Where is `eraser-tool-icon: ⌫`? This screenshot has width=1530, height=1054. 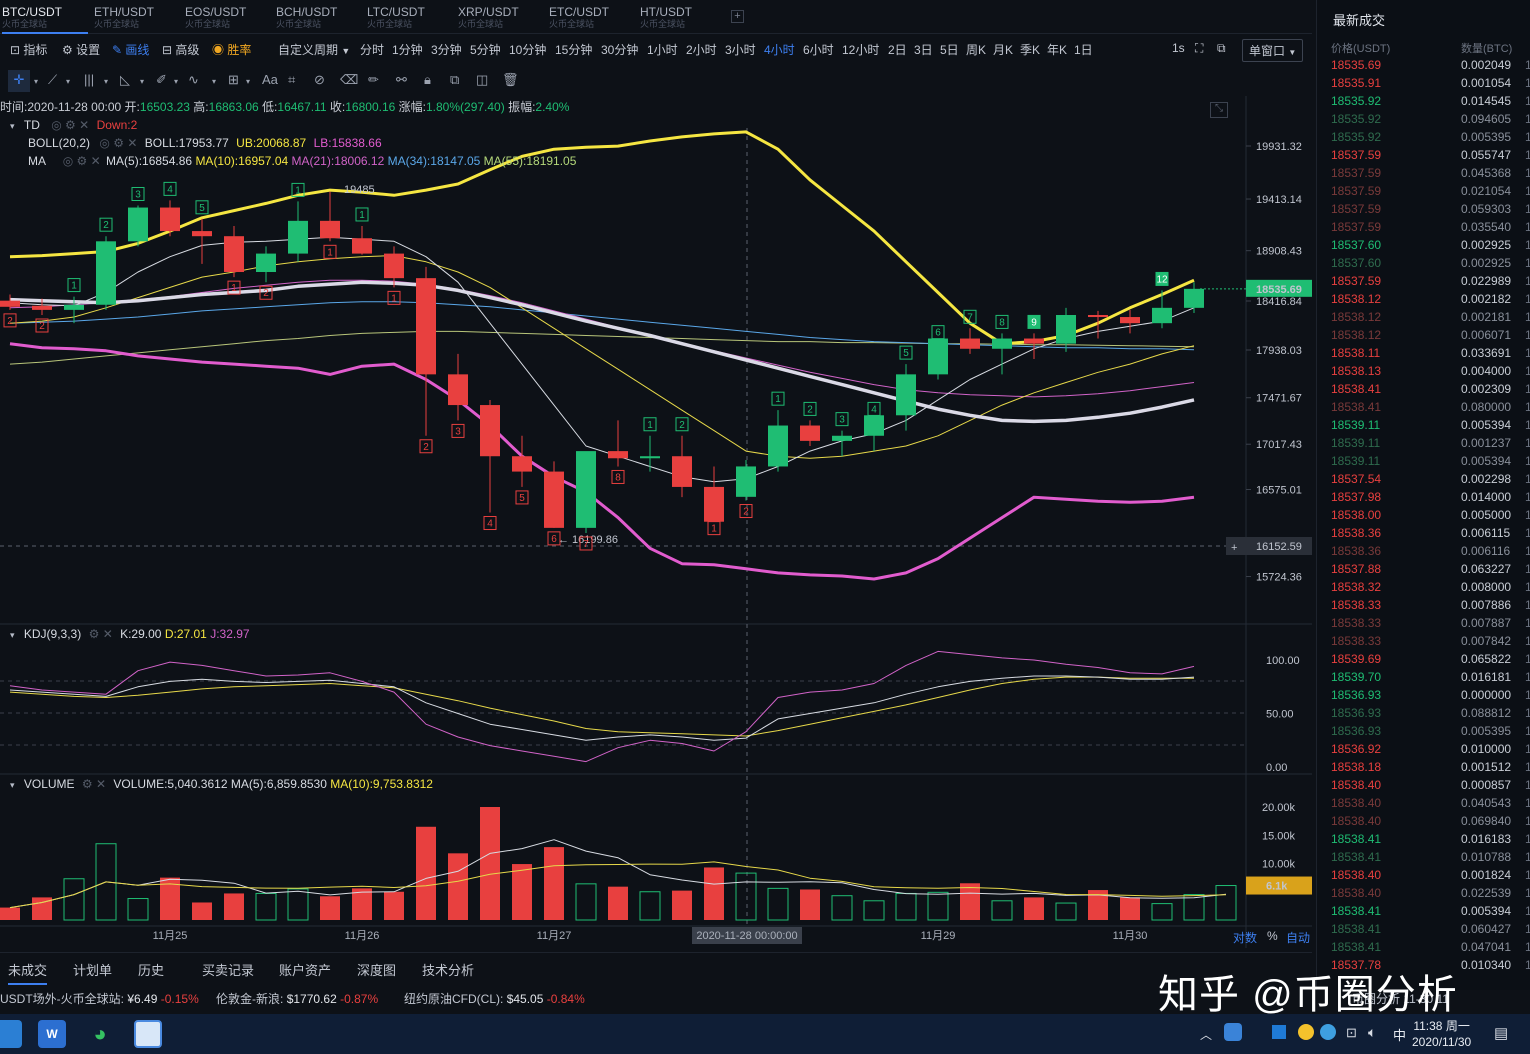 eraser-tool-icon: ⌫ is located at coordinates (349, 80).